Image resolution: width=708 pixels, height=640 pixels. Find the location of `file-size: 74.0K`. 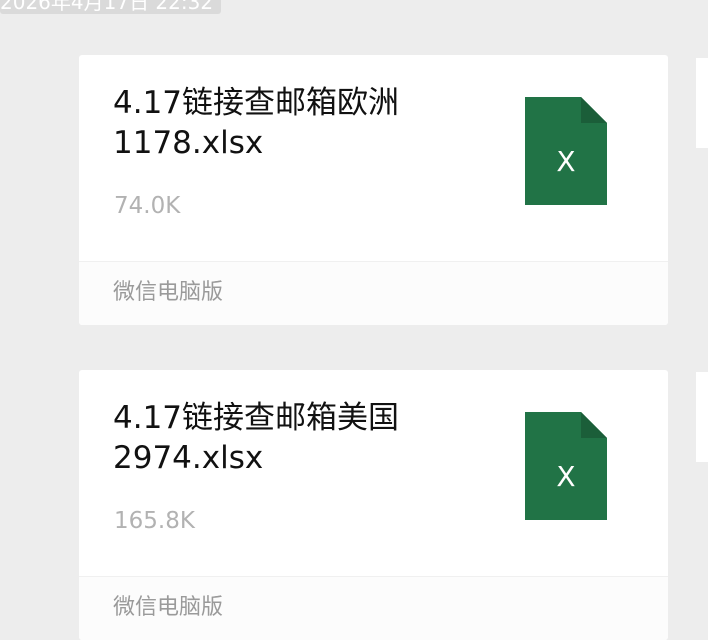

file-size: 74.0K is located at coordinates (147, 206).